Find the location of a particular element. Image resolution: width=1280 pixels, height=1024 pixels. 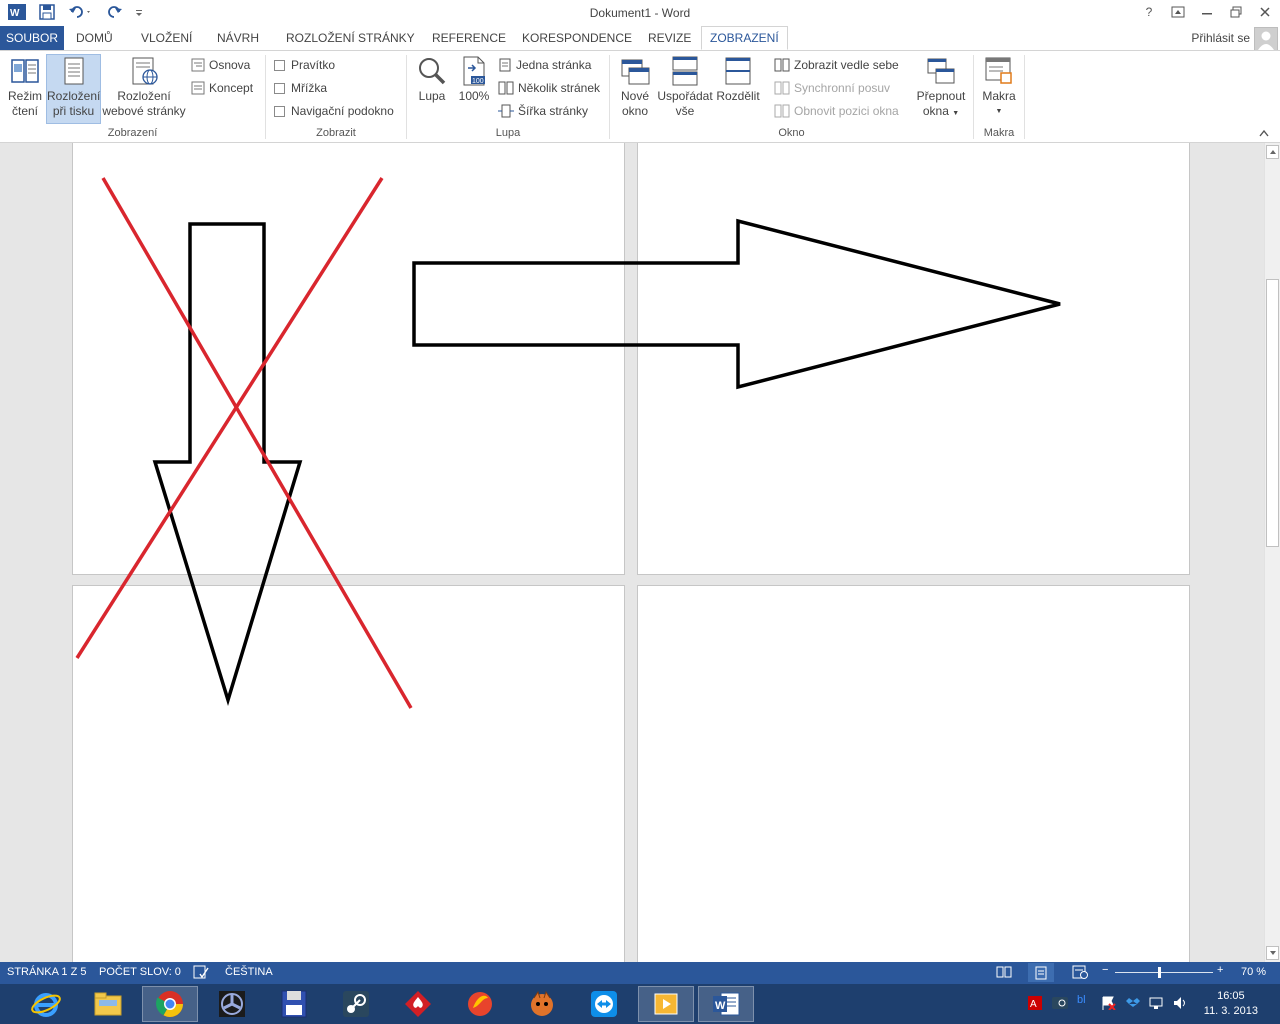

arrange-all-button: Uspořádat vše is located at coordinates (685, 87).